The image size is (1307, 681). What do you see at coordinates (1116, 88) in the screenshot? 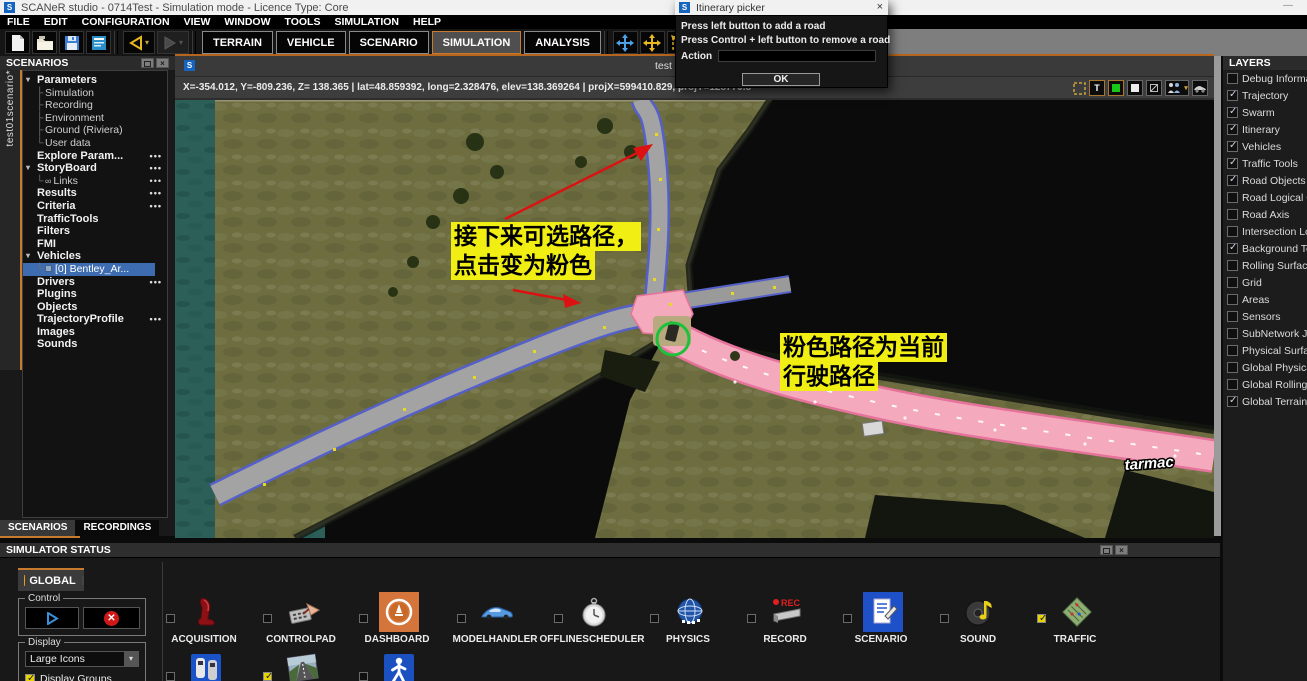
I see `green-display-button` at bounding box center [1116, 88].